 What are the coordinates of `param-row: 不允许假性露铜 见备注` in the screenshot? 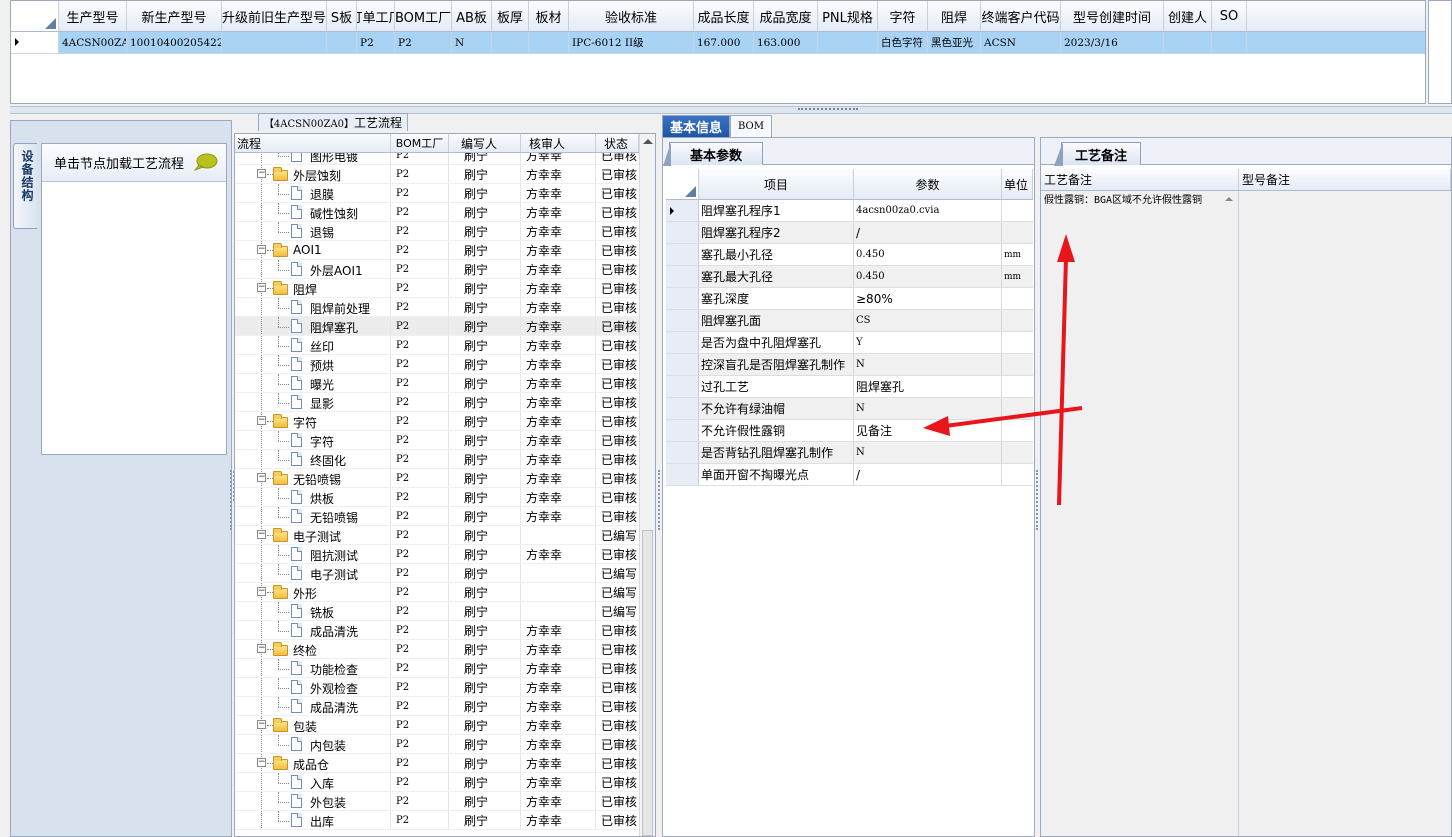 It's located at (849, 431).